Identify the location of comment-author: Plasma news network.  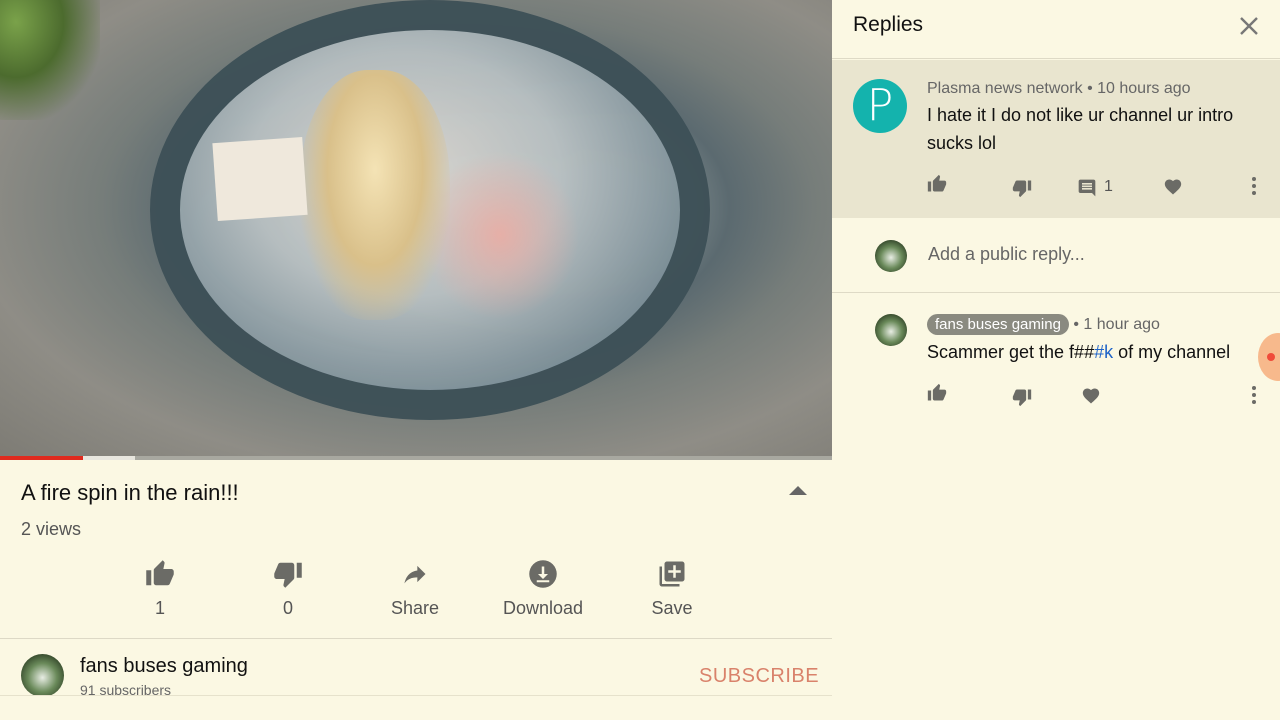
(1005, 88).